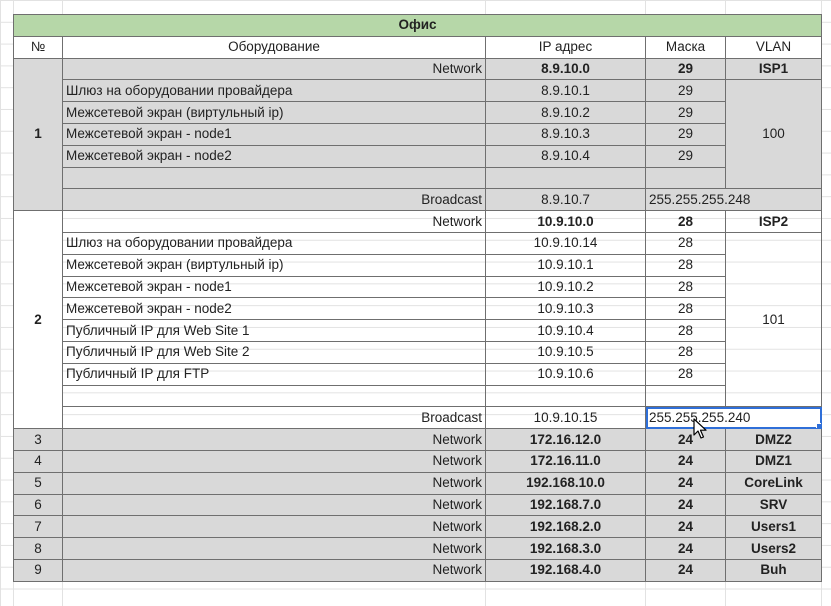 The image size is (831, 606). Describe the element at coordinates (565, 330) in the screenshot. I see `ip-cell: 10.9.10.4` at that location.